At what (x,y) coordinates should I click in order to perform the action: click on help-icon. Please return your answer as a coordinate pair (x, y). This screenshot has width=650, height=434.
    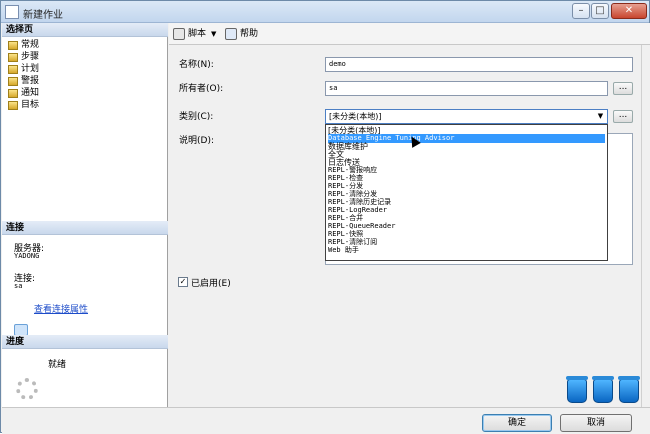
    Looking at the image, I should click on (231, 34).